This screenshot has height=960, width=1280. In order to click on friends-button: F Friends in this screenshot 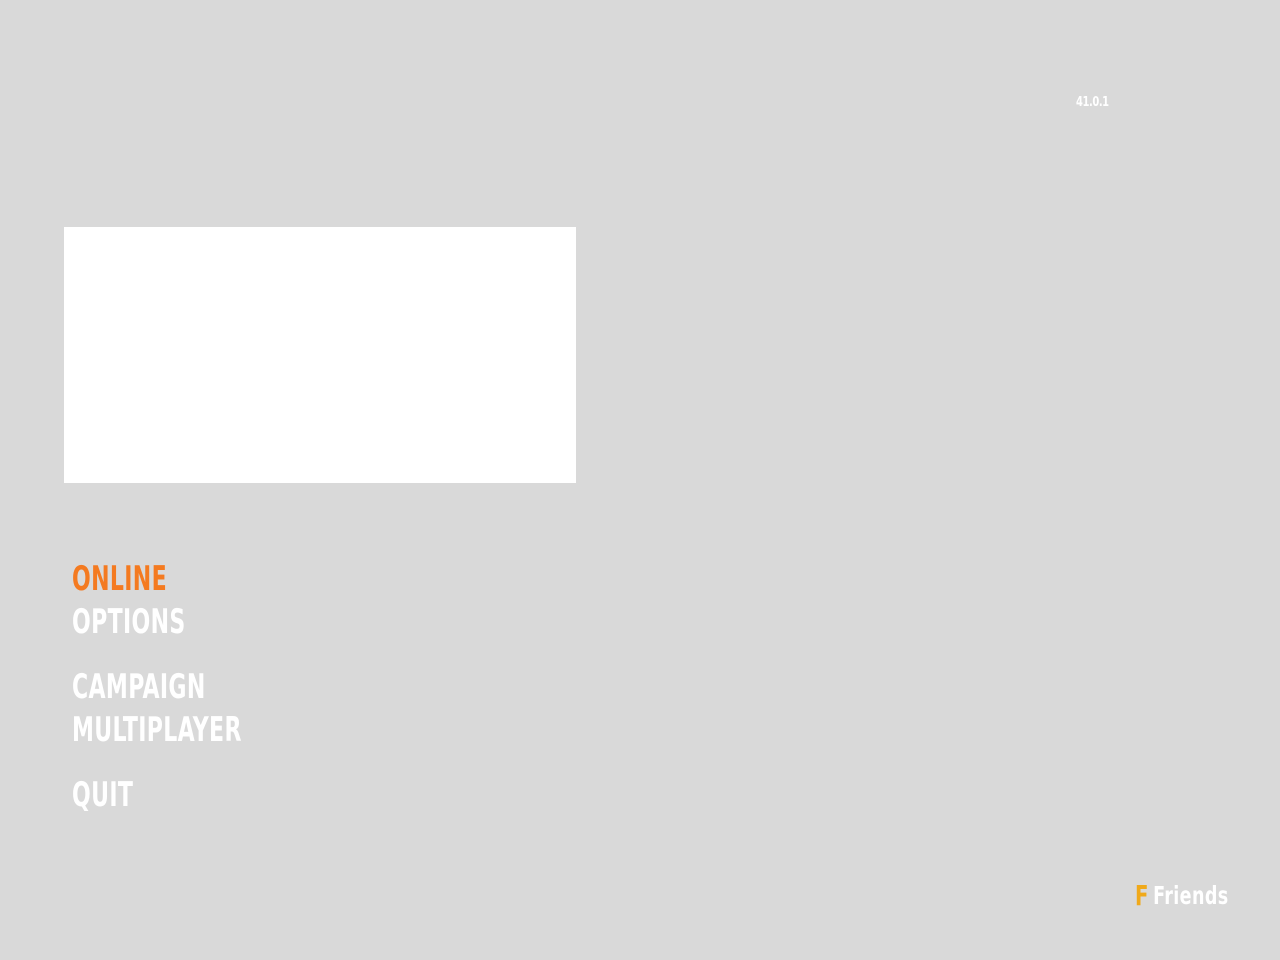, I will do `click(1182, 895)`.